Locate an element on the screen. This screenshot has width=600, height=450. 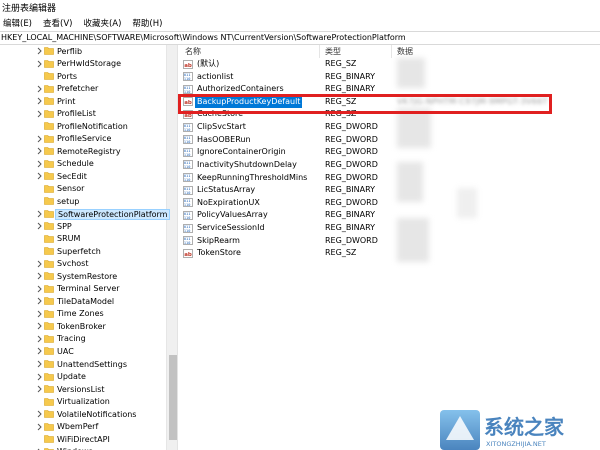
tree-item: SoftwareProtectionPlatform is located at coordinates (85, 214).